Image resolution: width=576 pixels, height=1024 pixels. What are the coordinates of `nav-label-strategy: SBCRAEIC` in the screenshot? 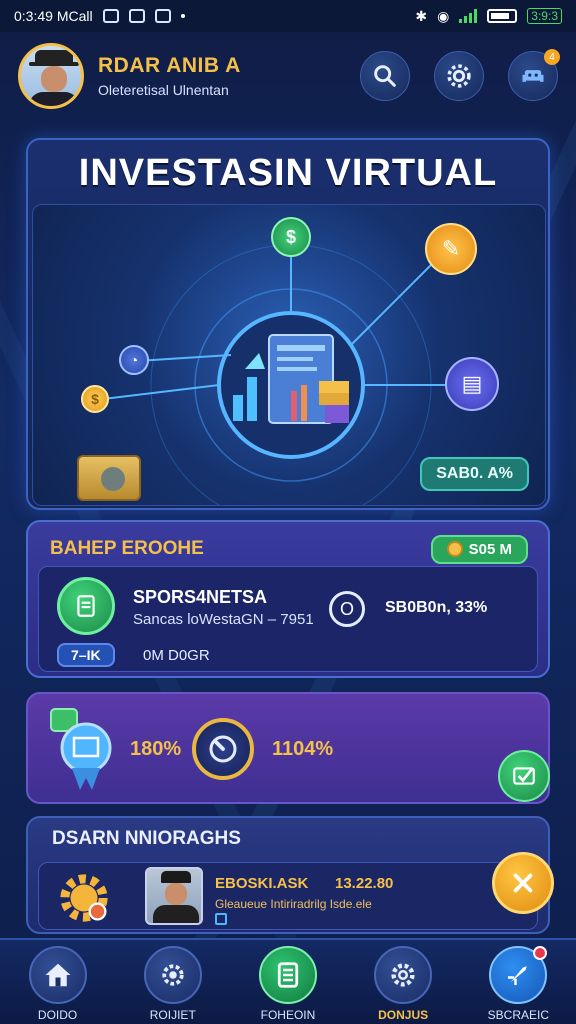 It's located at (518, 1015).